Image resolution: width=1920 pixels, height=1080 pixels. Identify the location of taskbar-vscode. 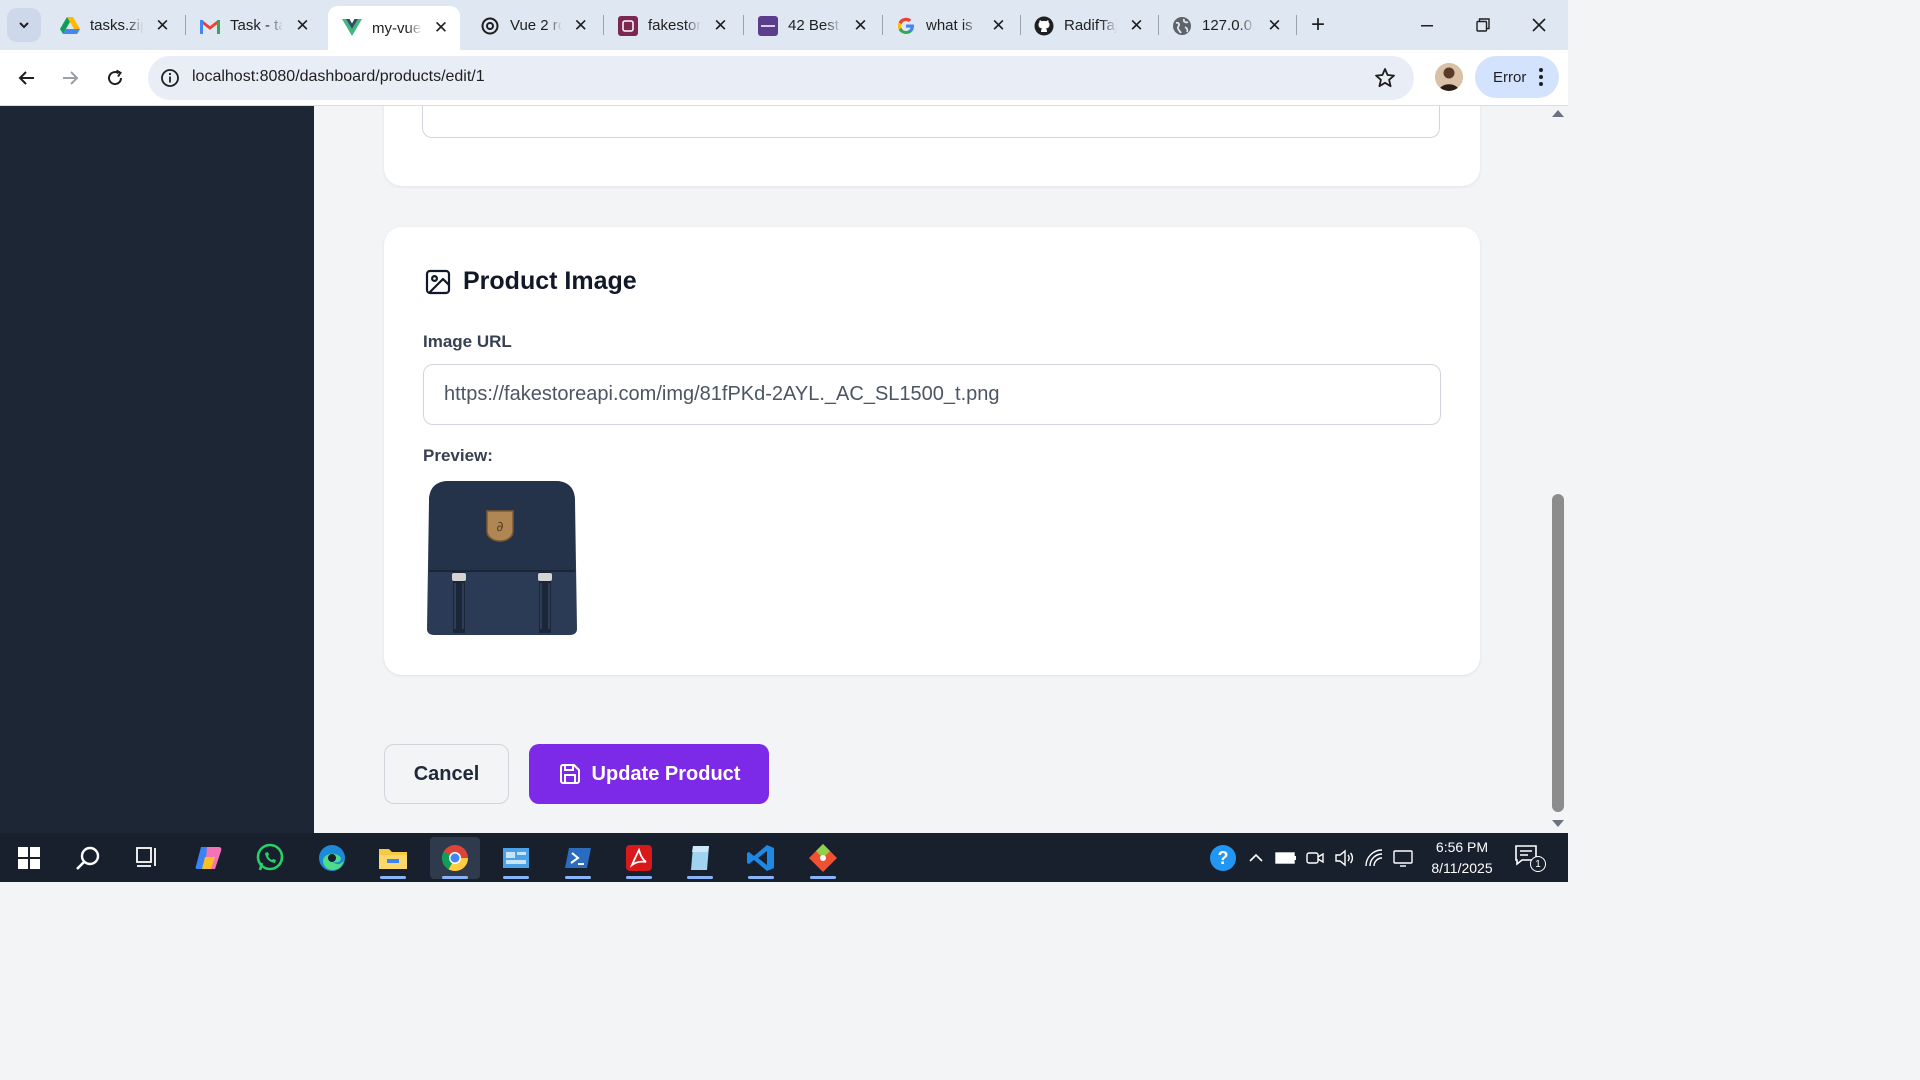
(761, 858).